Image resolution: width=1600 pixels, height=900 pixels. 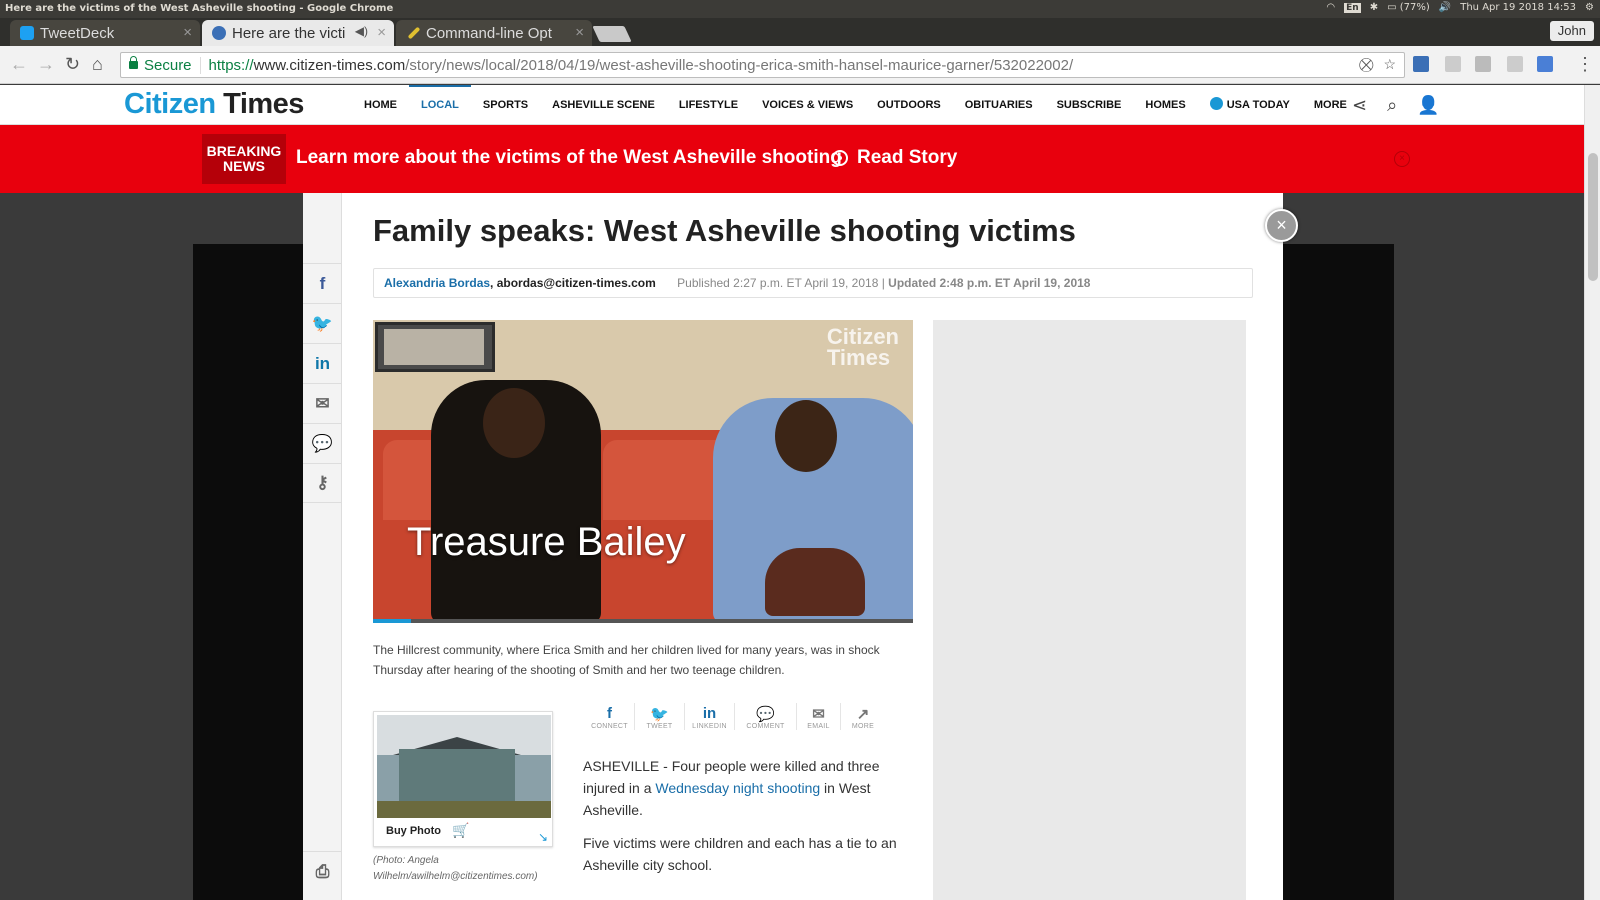 I want to click on nav-subscribe: SUBSCRIBE, so click(x=1089, y=105).